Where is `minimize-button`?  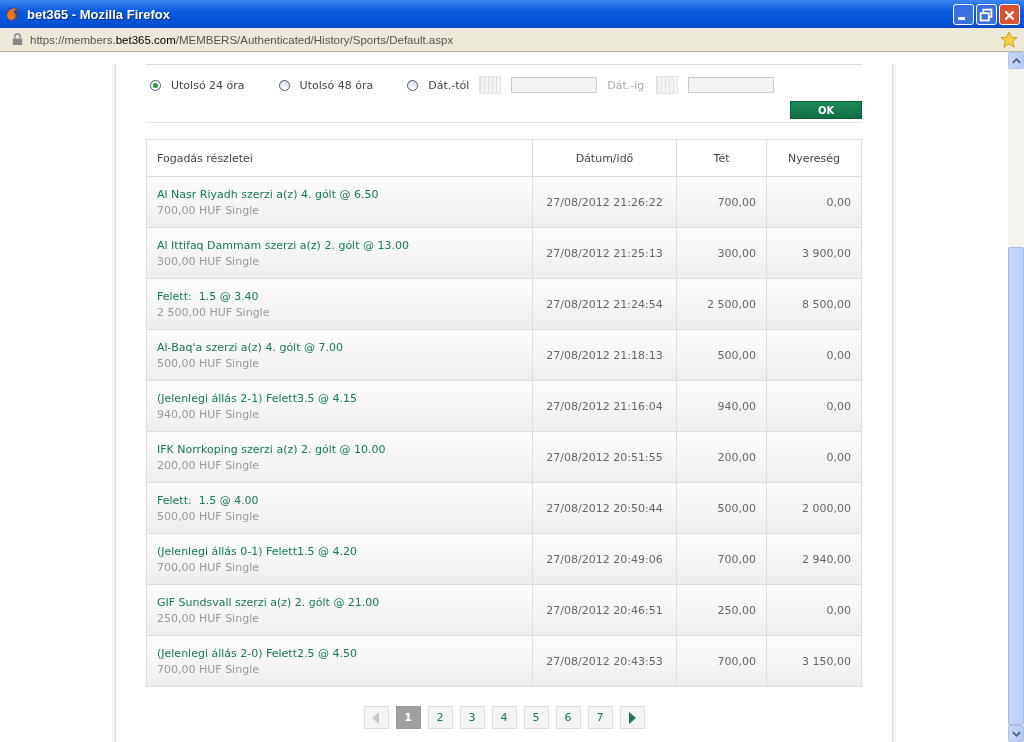 minimize-button is located at coordinates (963, 14).